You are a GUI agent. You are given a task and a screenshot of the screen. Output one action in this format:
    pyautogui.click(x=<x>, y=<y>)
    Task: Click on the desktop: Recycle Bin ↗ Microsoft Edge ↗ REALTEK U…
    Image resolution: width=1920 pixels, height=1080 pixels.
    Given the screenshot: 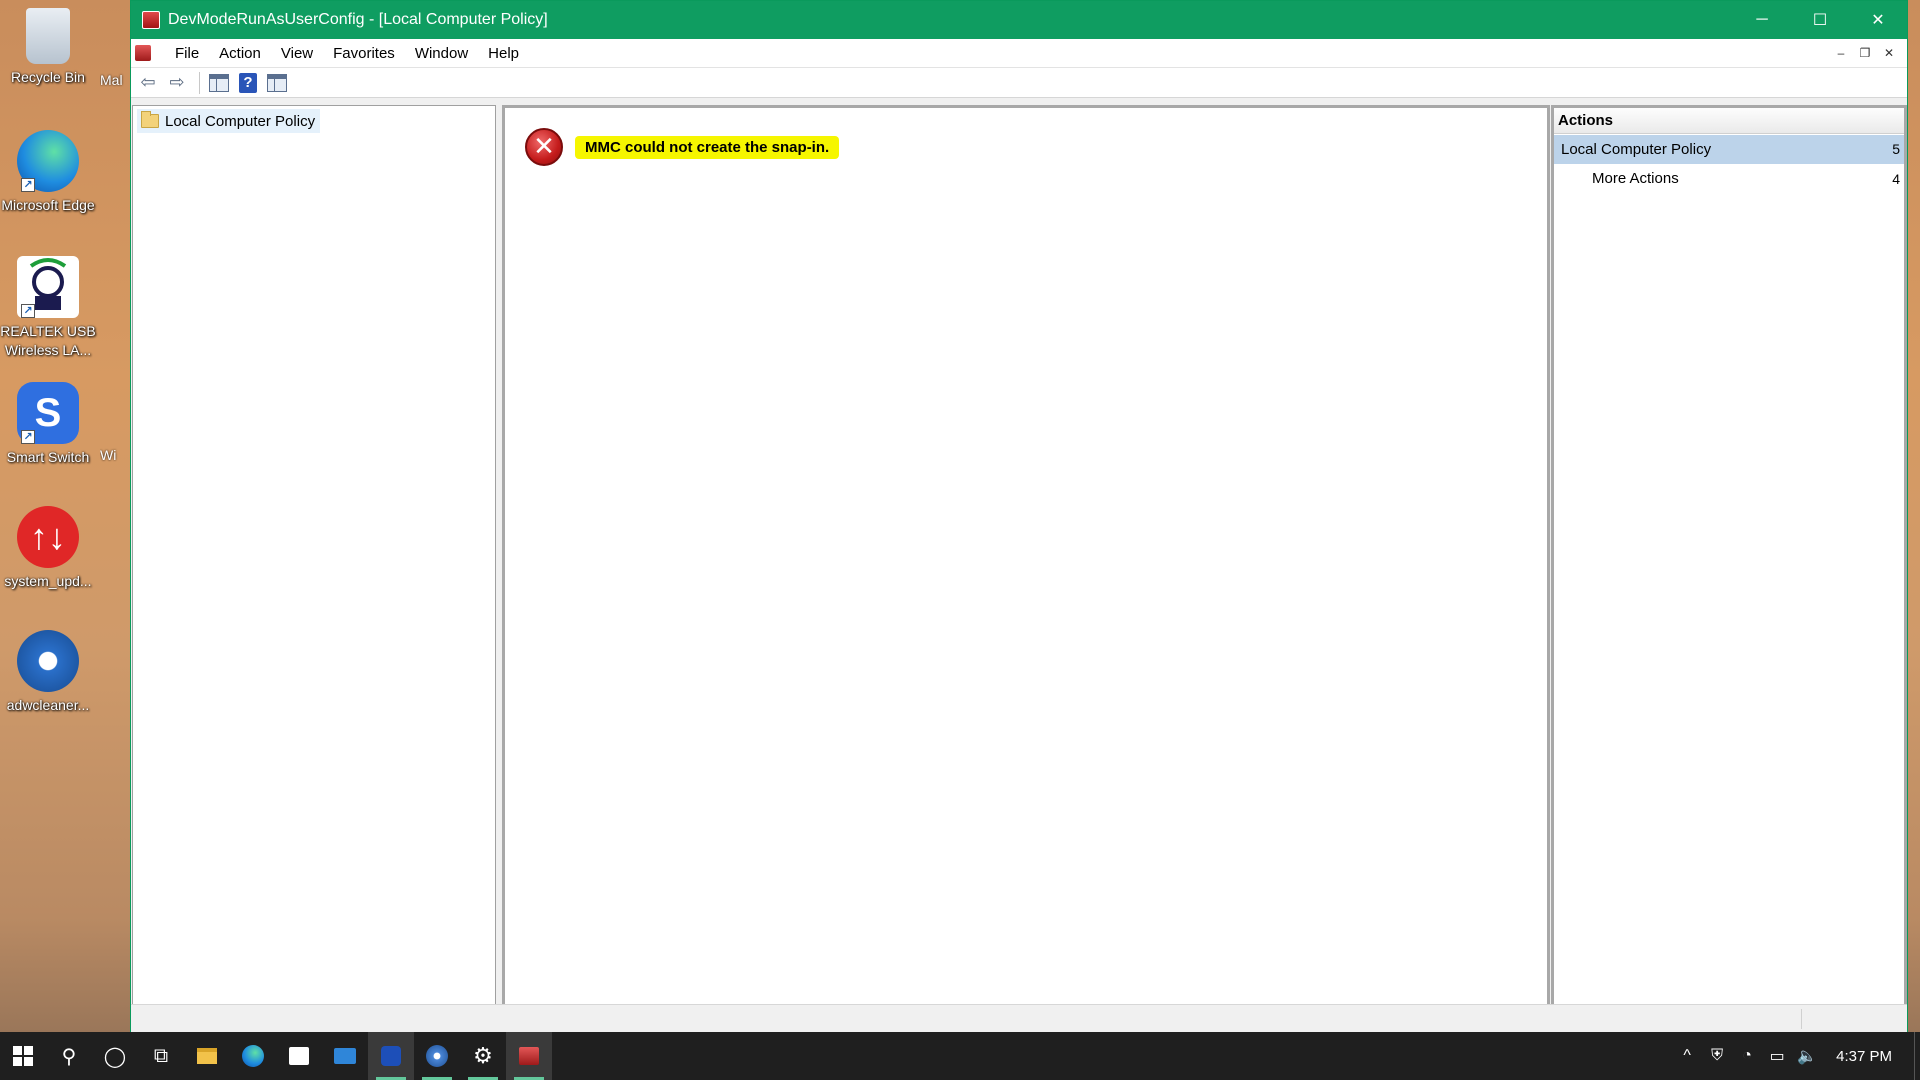 What is the action you would take?
    pyautogui.click(x=65, y=514)
    